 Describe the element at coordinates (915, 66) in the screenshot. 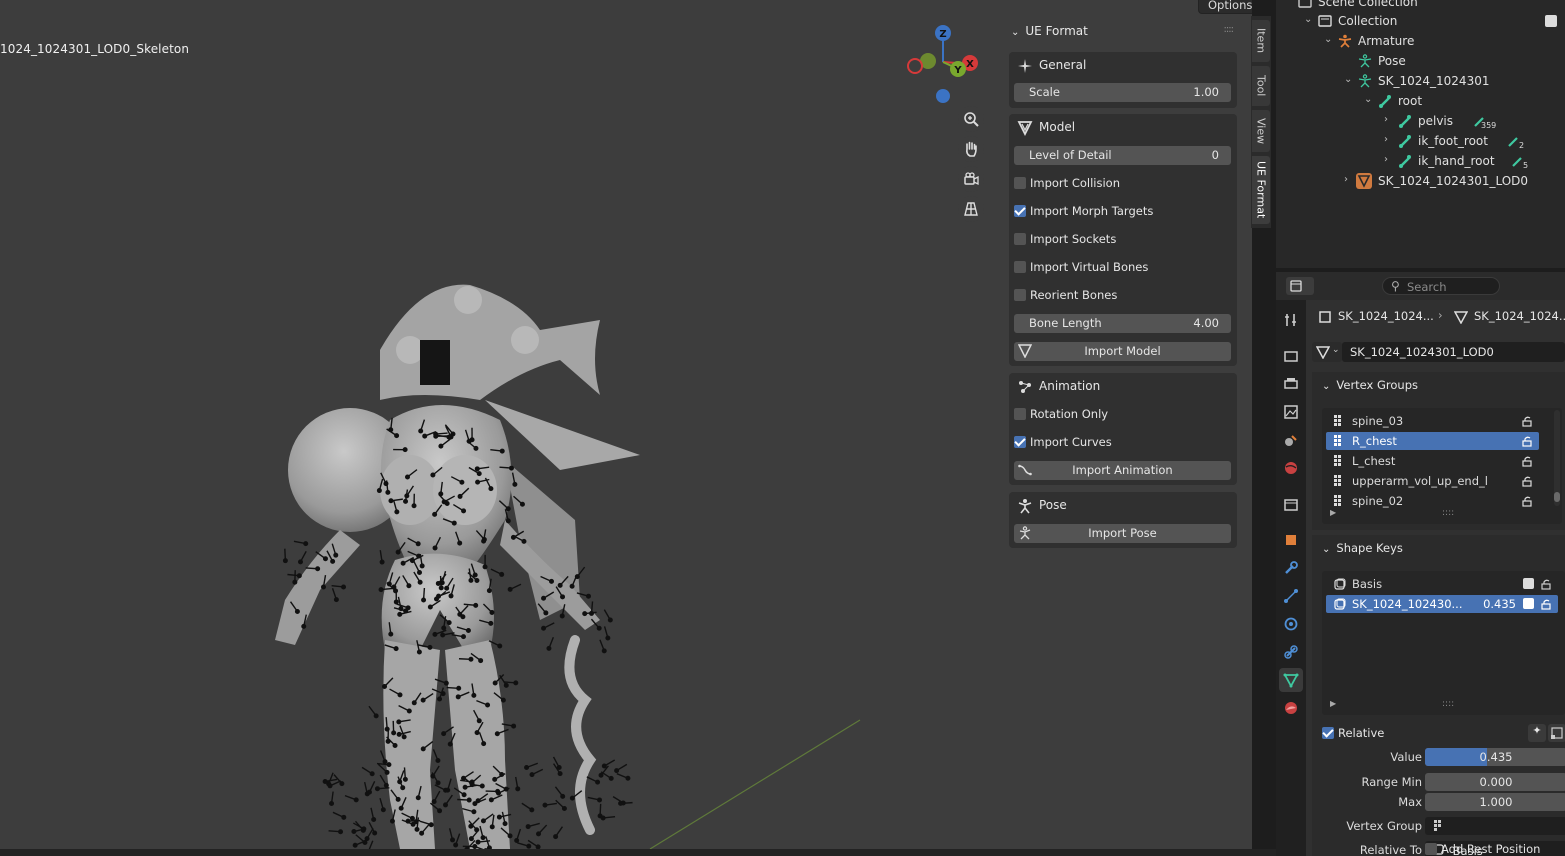

I see `neg-x-axis-handle` at that location.